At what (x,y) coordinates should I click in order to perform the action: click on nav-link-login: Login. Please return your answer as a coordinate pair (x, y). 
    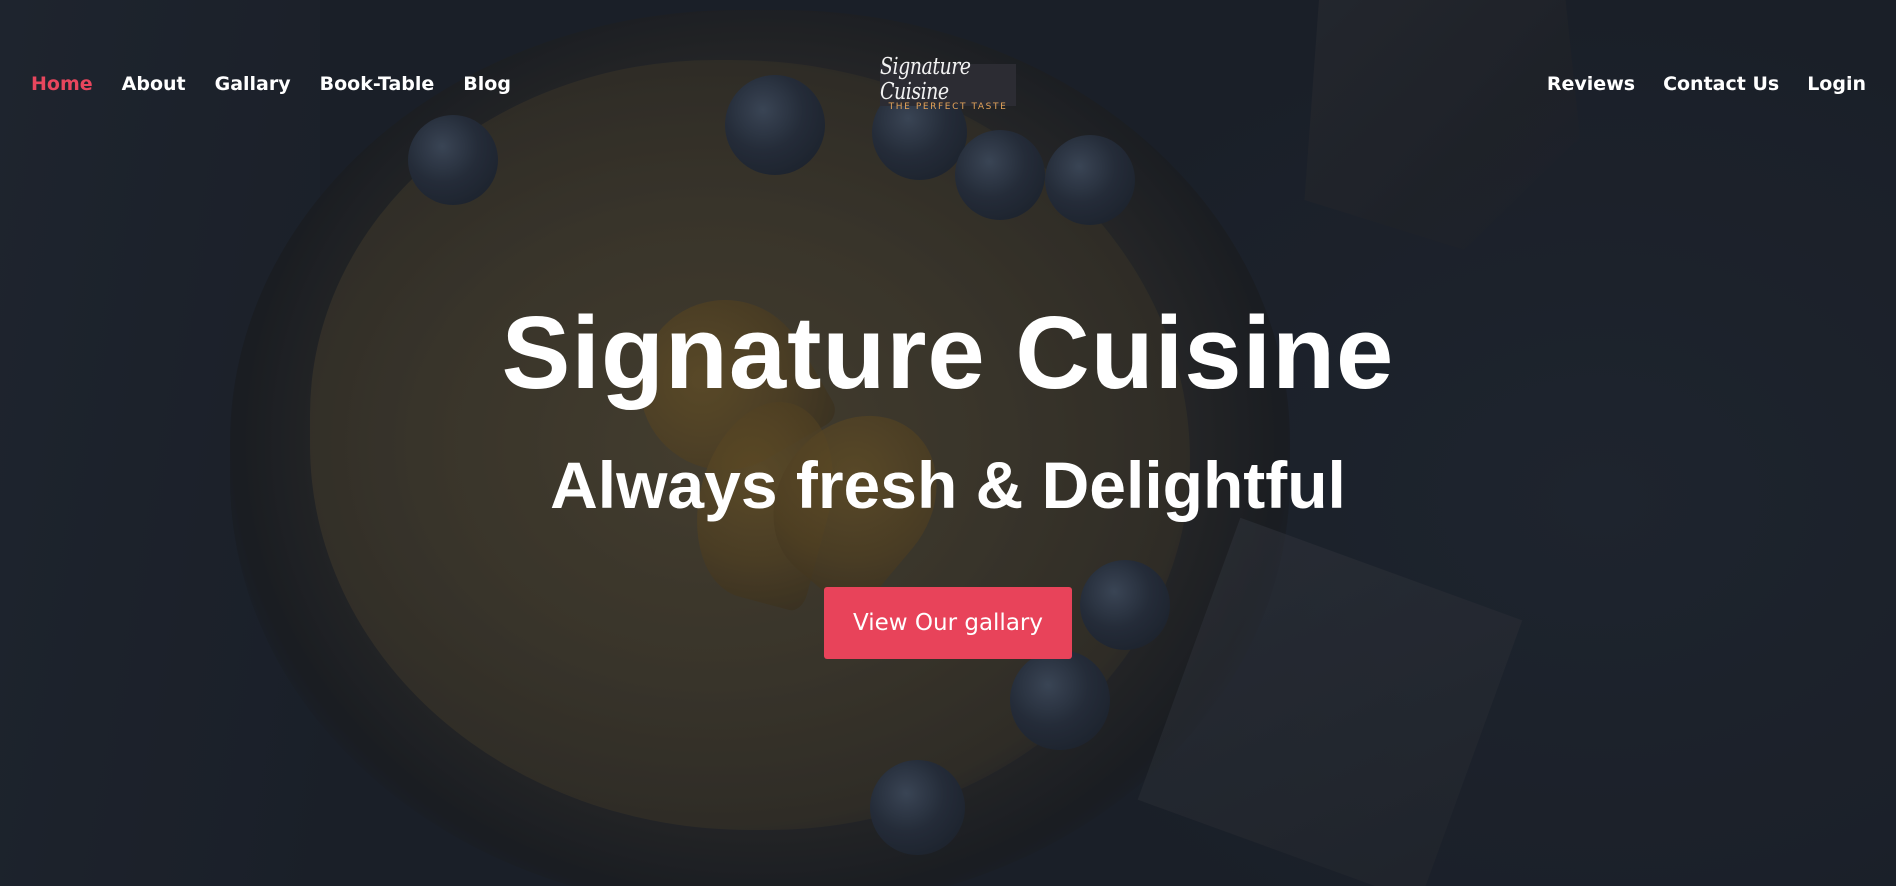
    Looking at the image, I should click on (1836, 84).